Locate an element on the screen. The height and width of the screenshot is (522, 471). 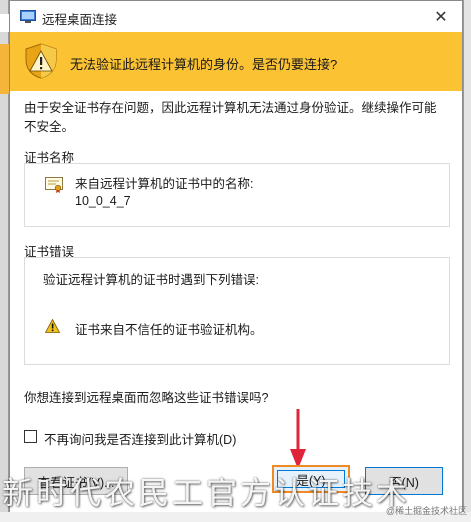
warning-icon is located at coordinates (52, 326).